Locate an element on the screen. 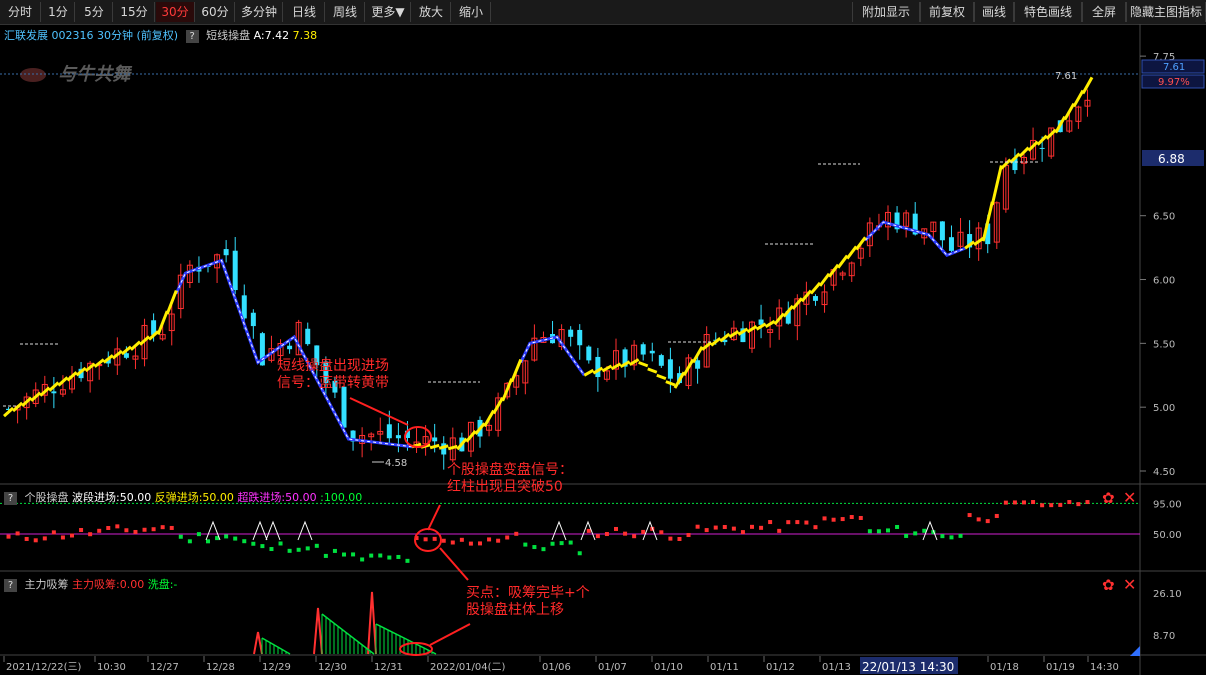 The height and width of the screenshot is (675, 1206). panel2-name: 个股操盘 is located at coordinates (47, 497).